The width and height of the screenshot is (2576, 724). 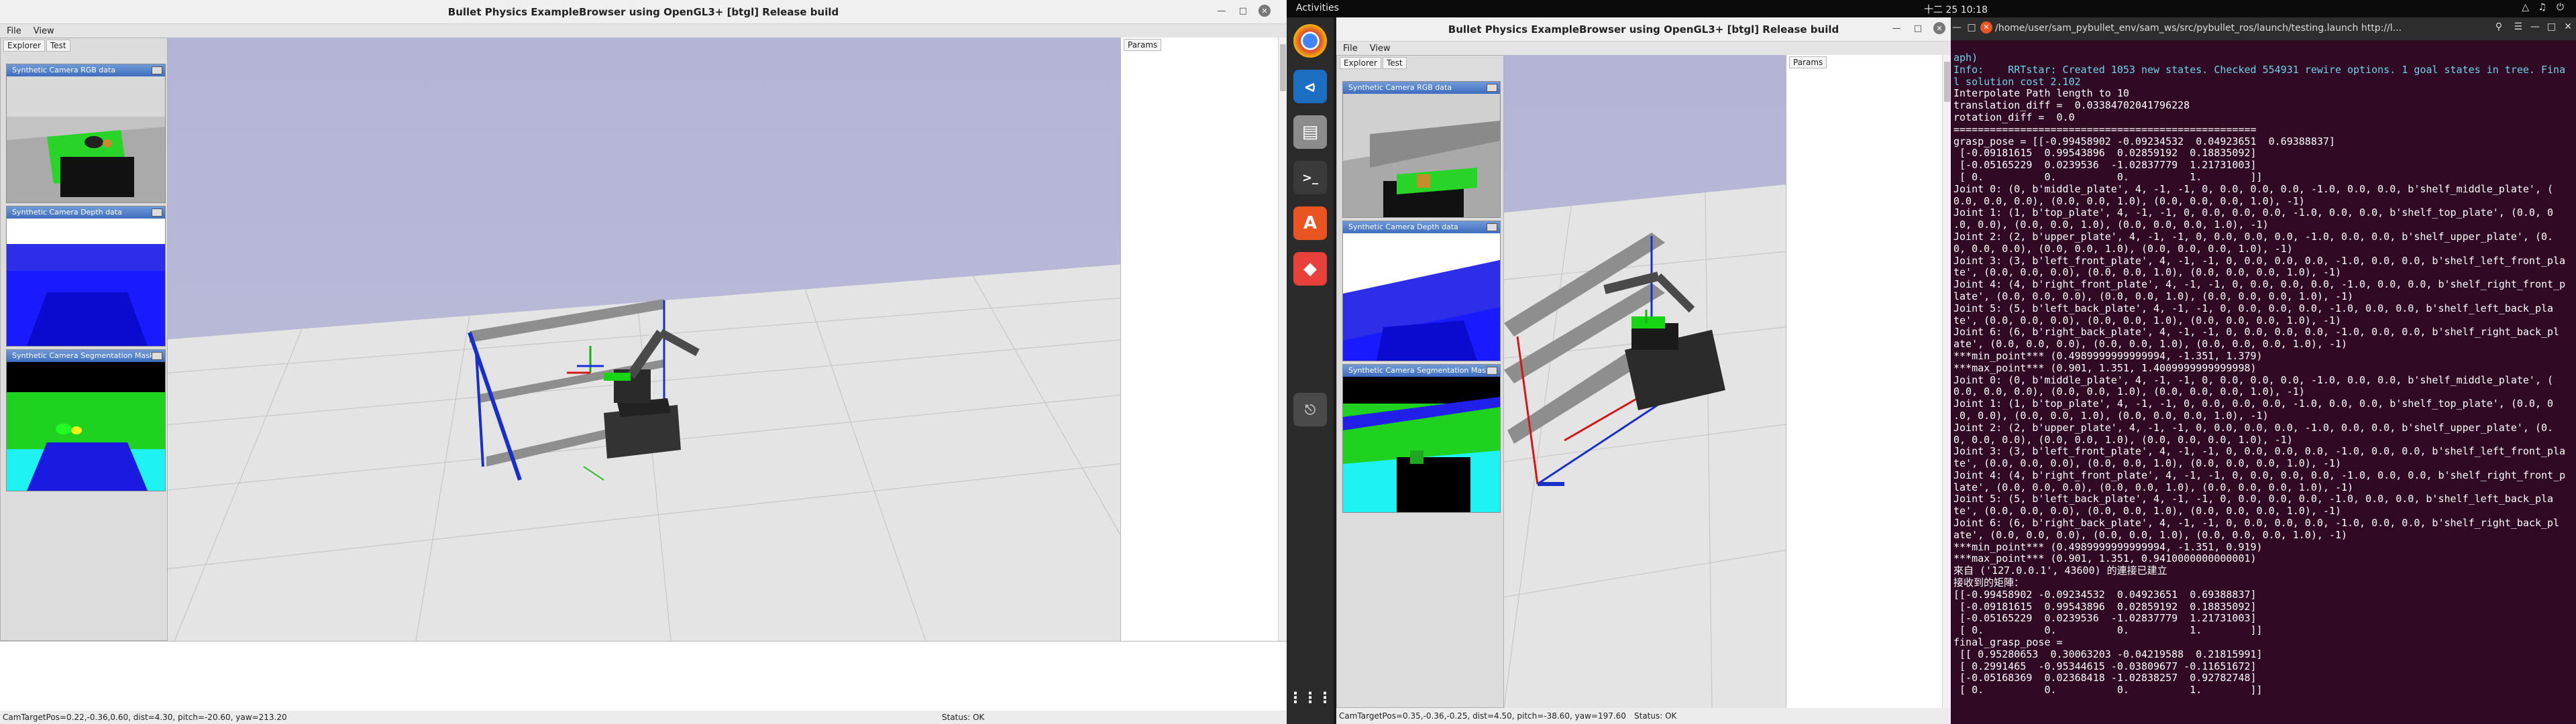 What do you see at coordinates (1310, 409) in the screenshot?
I see `usb-icon: ⎋` at bounding box center [1310, 409].